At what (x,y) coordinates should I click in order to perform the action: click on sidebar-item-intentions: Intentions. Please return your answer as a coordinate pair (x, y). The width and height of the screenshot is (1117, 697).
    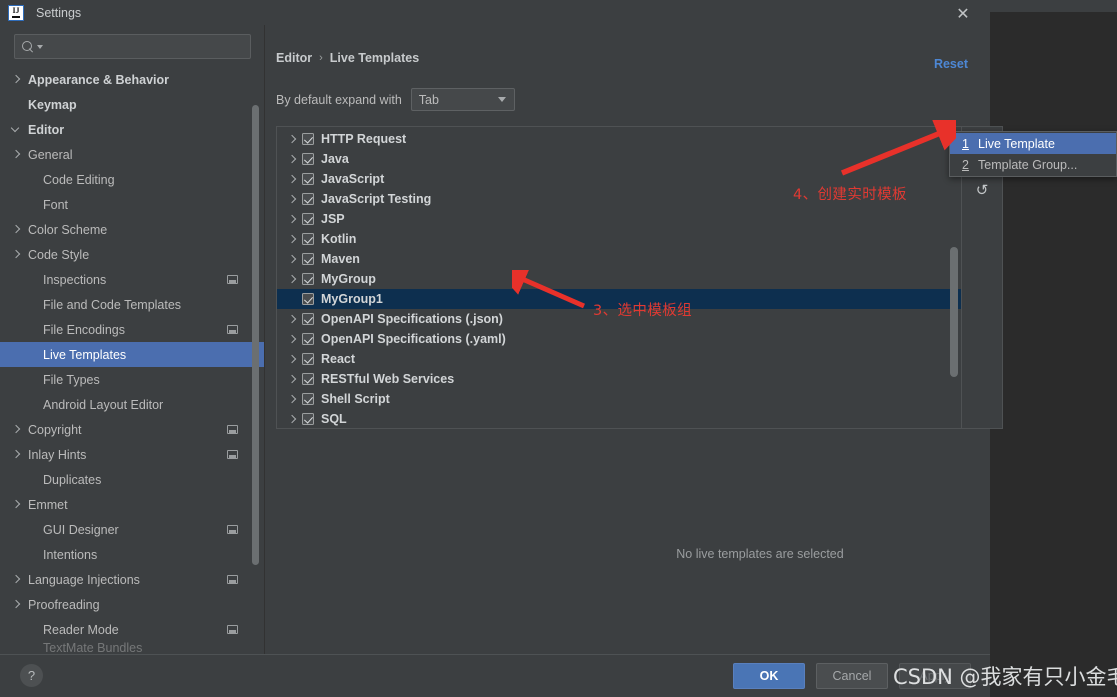
    Looking at the image, I should click on (132, 554).